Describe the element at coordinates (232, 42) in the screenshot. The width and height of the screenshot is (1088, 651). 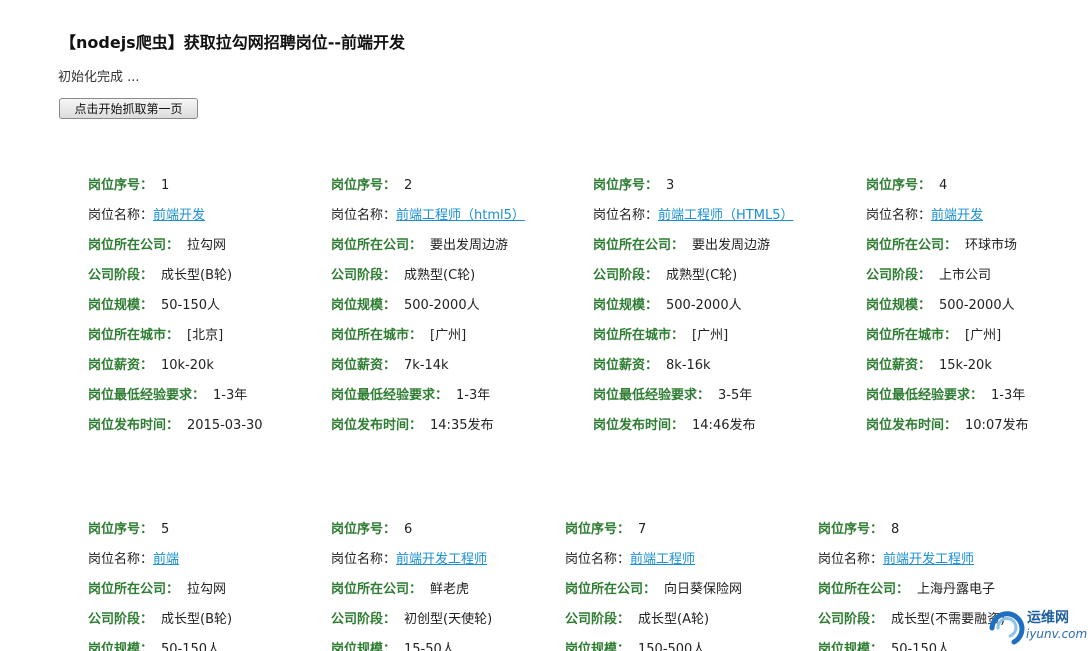
I see `page-title: 【nodejs爬虫】获取拉勾网招聘岗位--前端开发` at that location.